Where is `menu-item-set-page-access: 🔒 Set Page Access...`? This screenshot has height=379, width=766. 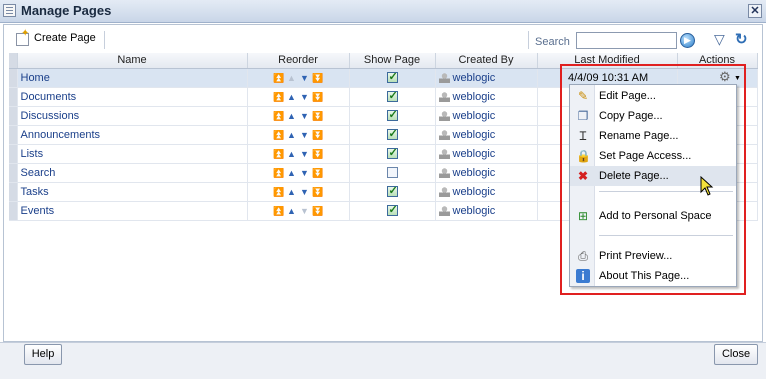
menu-item-set-page-access: 🔒 Set Page Access... is located at coordinates (653, 156).